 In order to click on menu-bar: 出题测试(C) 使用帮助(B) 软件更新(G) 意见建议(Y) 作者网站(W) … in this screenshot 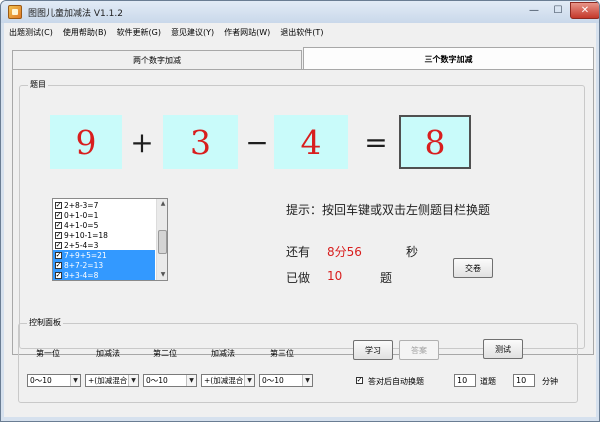, I will do `click(300, 32)`.